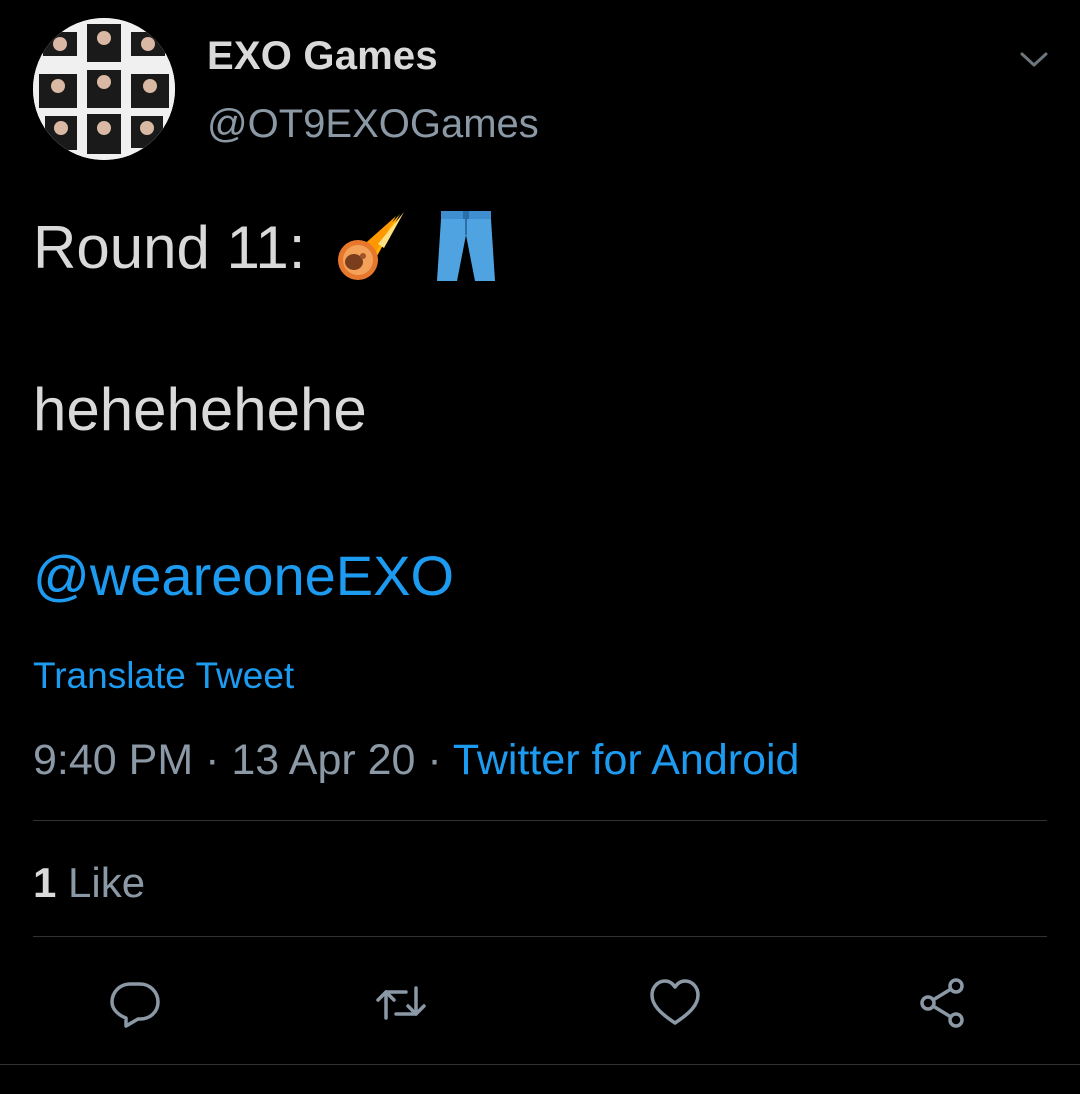 The height and width of the screenshot is (1094, 1080). Describe the element at coordinates (1034, 59) in the screenshot. I see `chevron-down-icon` at that location.